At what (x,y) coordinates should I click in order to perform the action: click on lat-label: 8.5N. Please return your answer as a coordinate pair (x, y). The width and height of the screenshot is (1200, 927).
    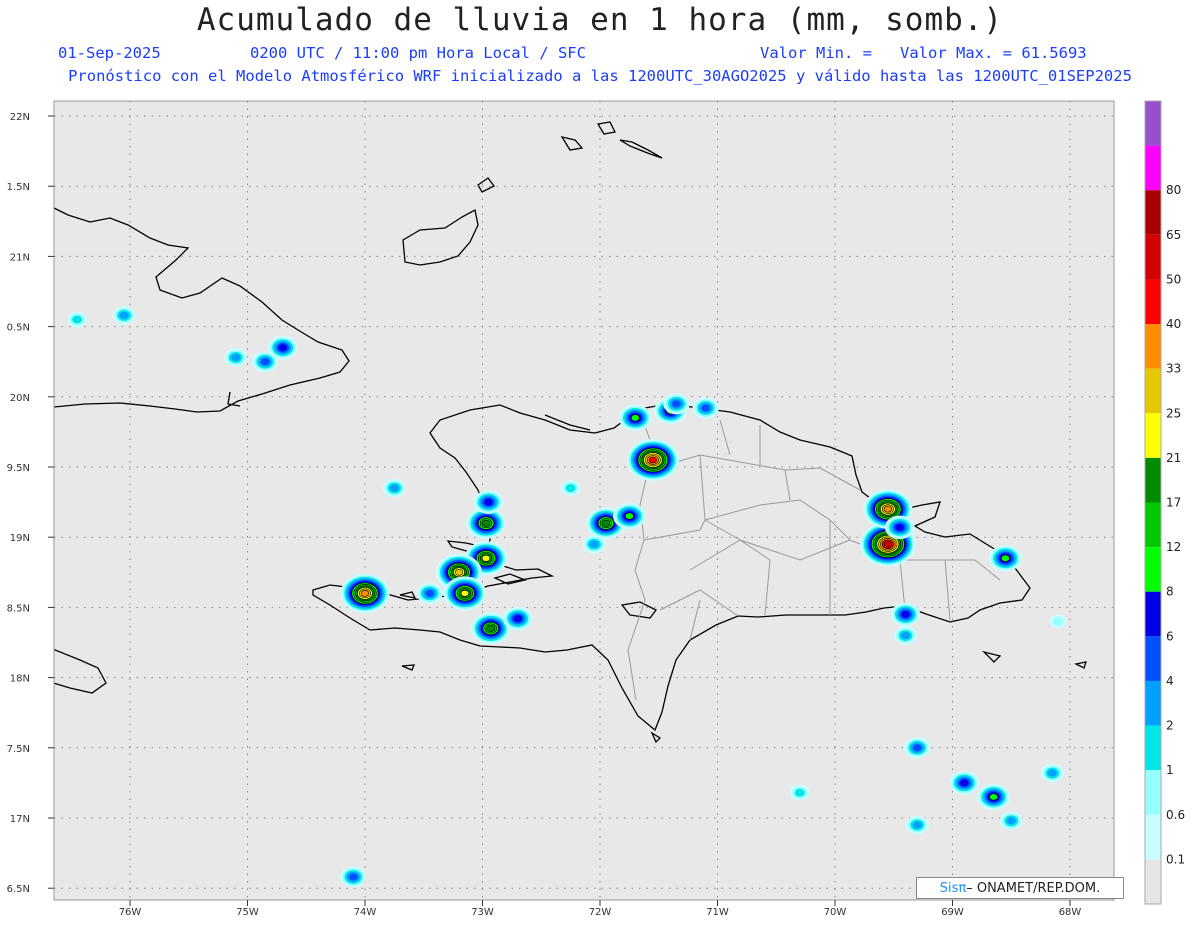
    Looking at the image, I should click on (18, 608).